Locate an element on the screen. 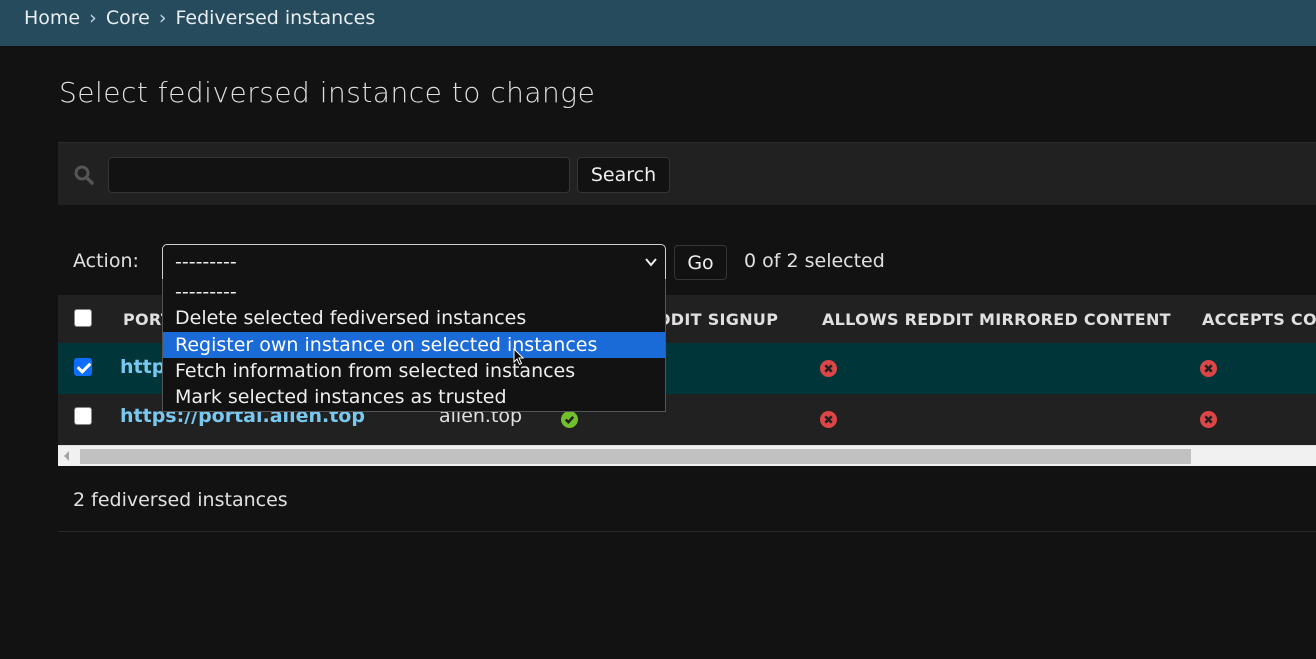 This screenshot has width=1316, height=659. yes-icon is located at coordinates (569, 419).